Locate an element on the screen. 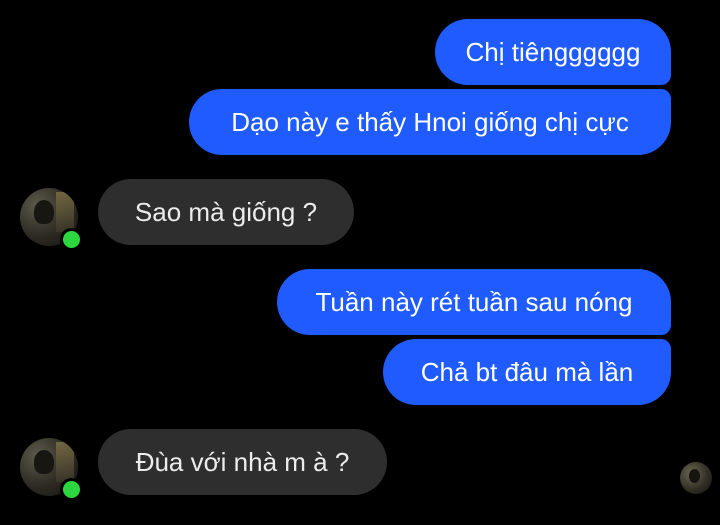 This screenshot has width=720, height=525. message-bubble-incoming: Đùa với nhà m à ? is located at coordinates (242, 462).